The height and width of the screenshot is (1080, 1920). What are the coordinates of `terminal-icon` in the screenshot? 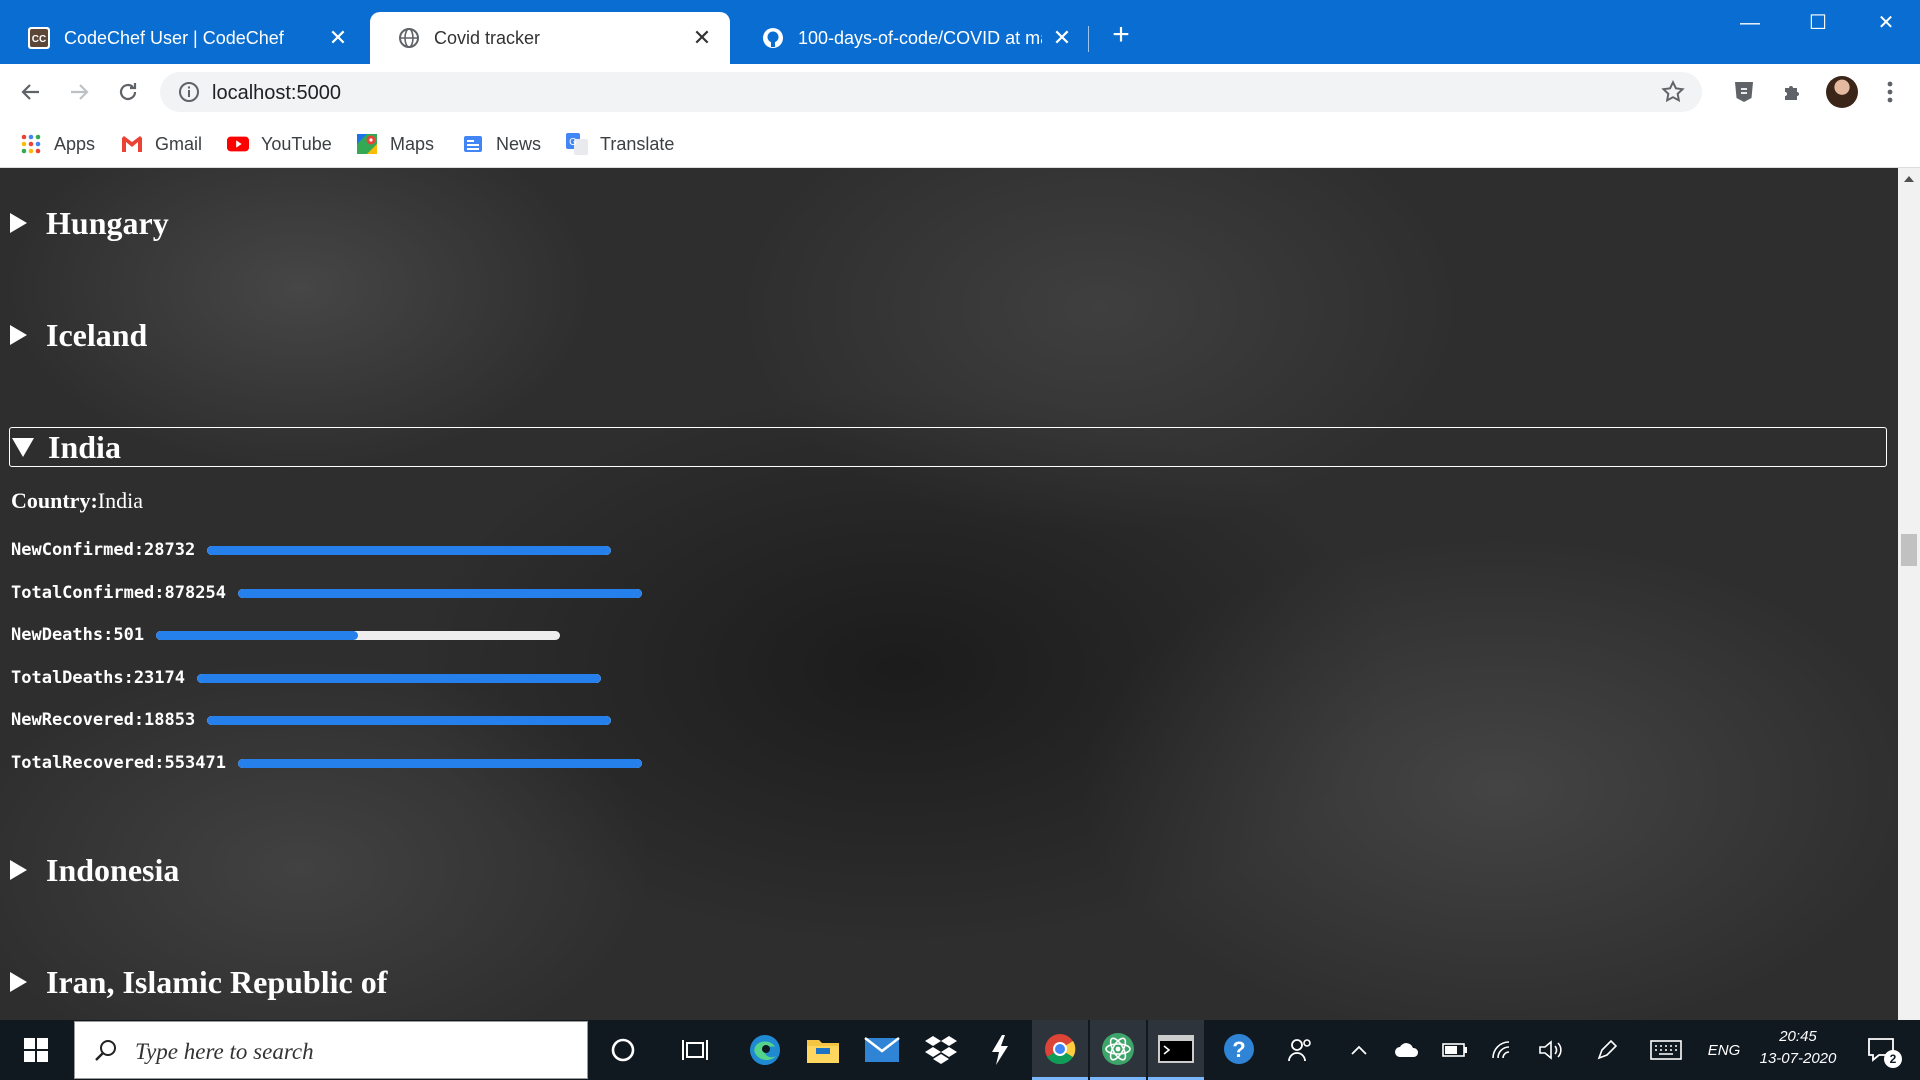 It's located at (1176, 1050).